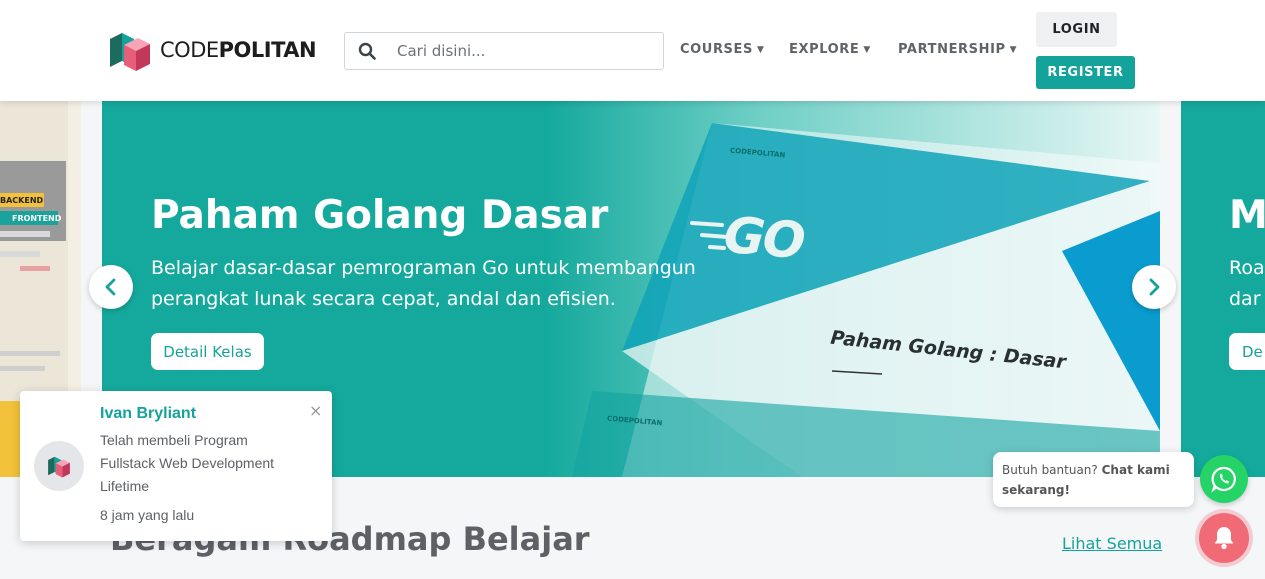  I want to click on nav-courses: COURSES ▼, so click(722, 49).